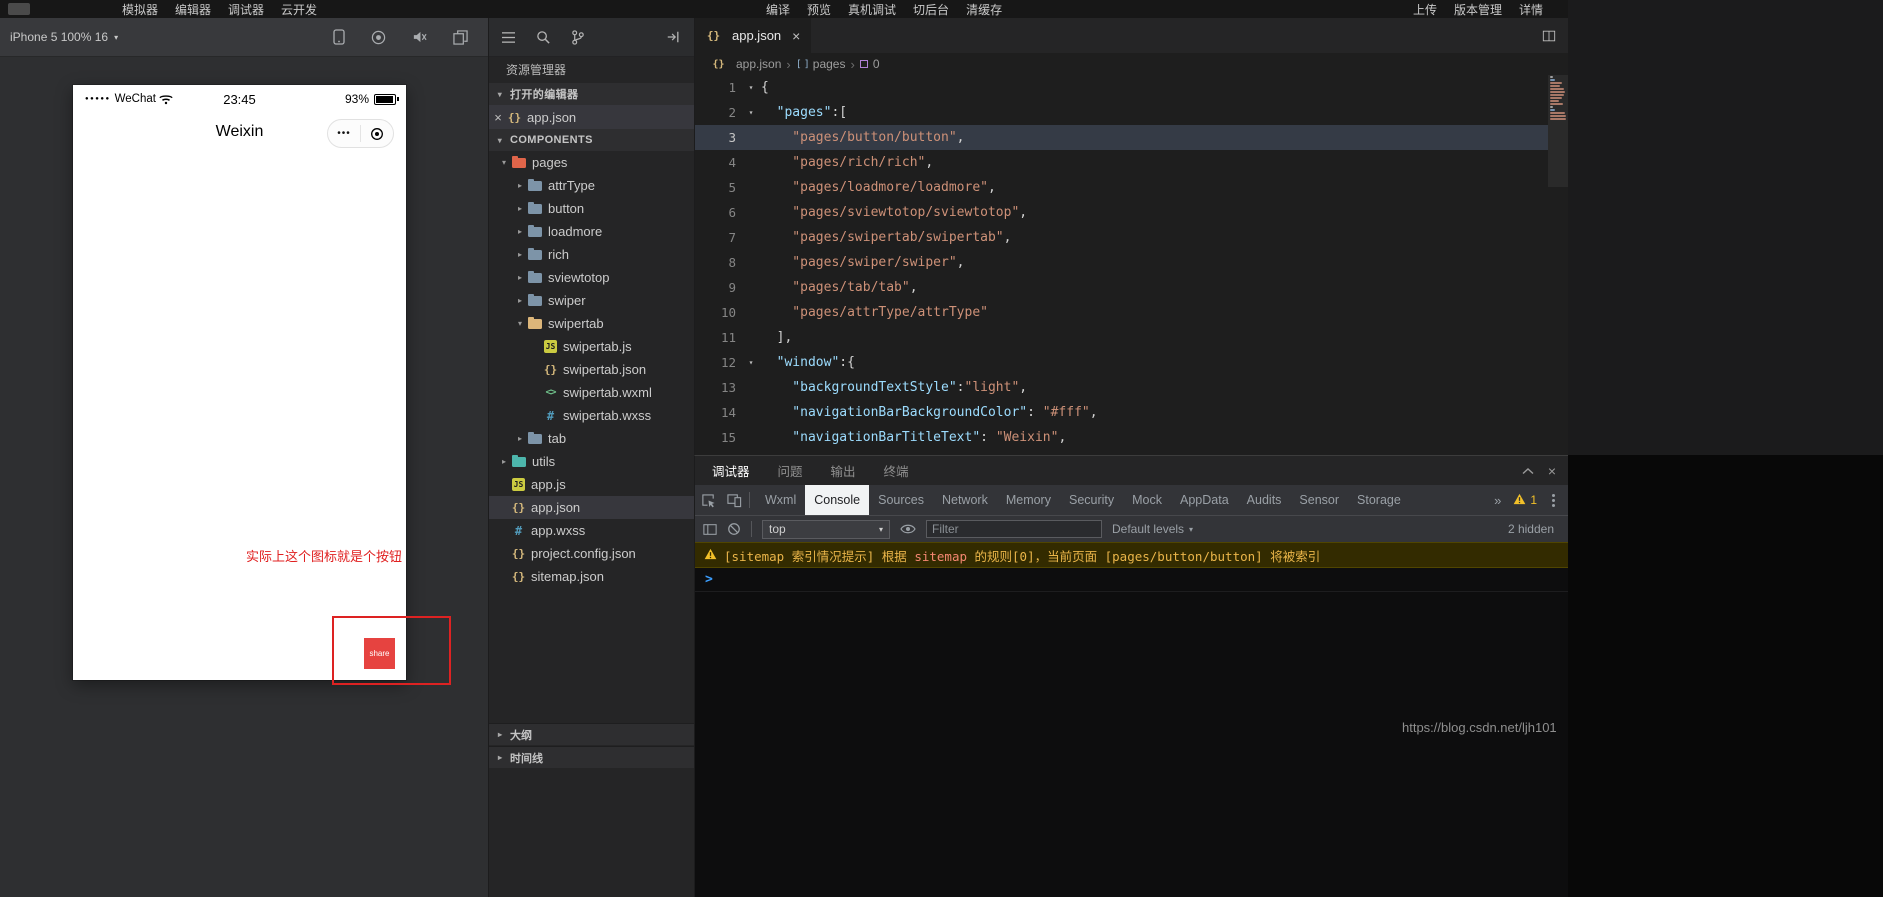 This screenshot has width=1883, height=897. I want to click on tree-item-tab: ▸ tab, so click(591, 438).